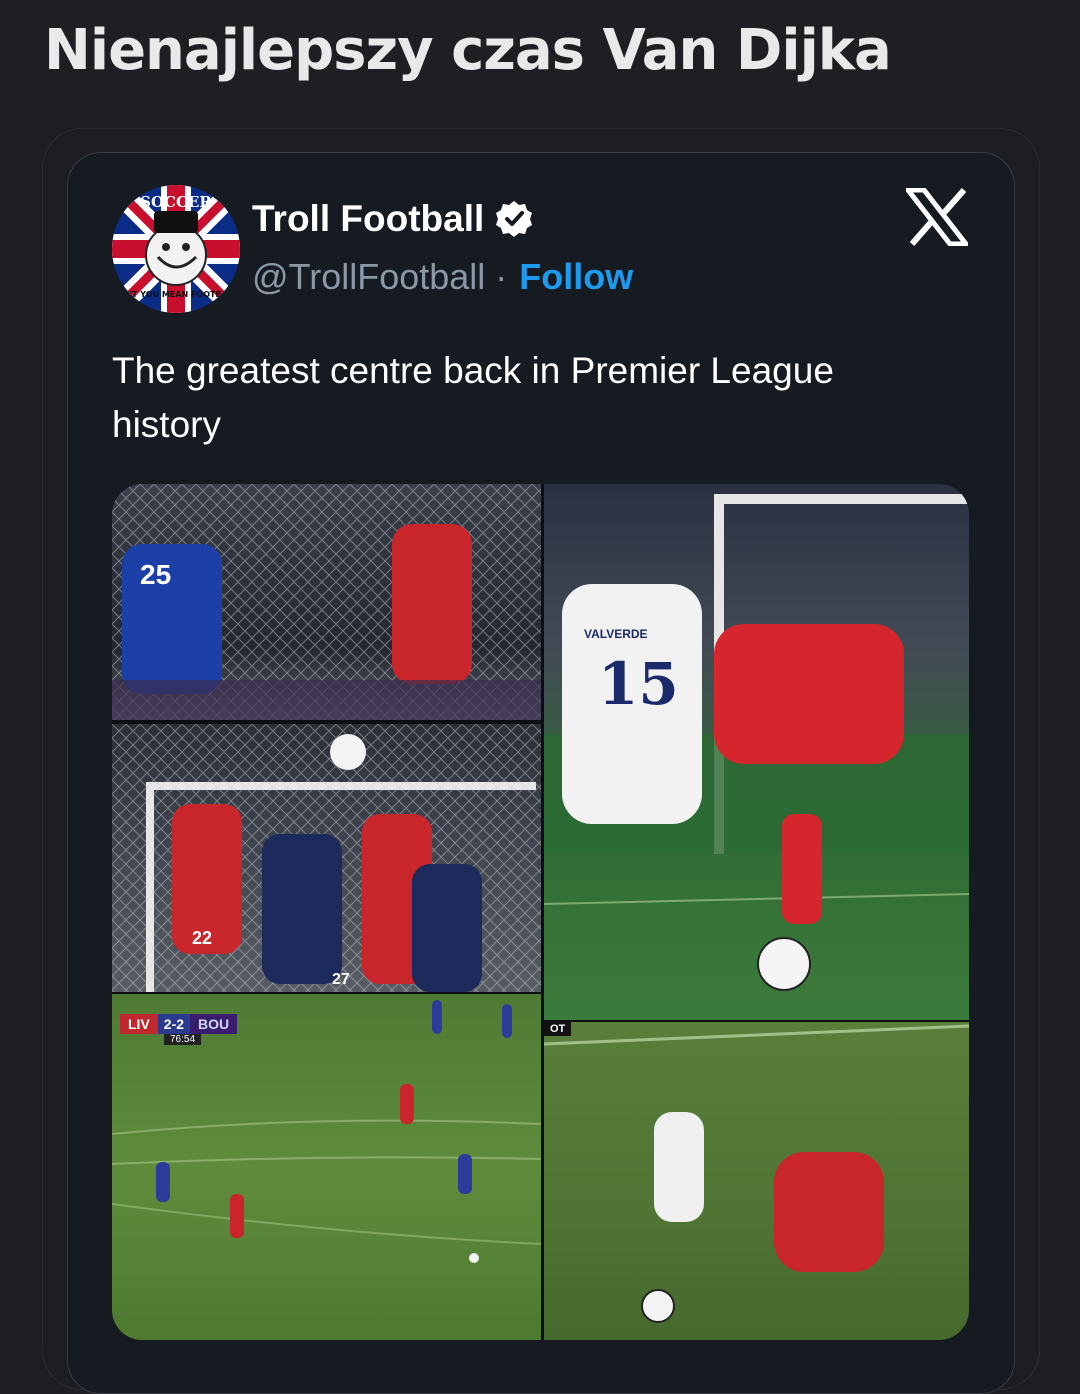 This screenshot has height=1394, width=1080. What do you see at coordinates (139, 1024) in the screenshot?
I see `scoreboard-home: LIV` at bounding box center [139, 1024].